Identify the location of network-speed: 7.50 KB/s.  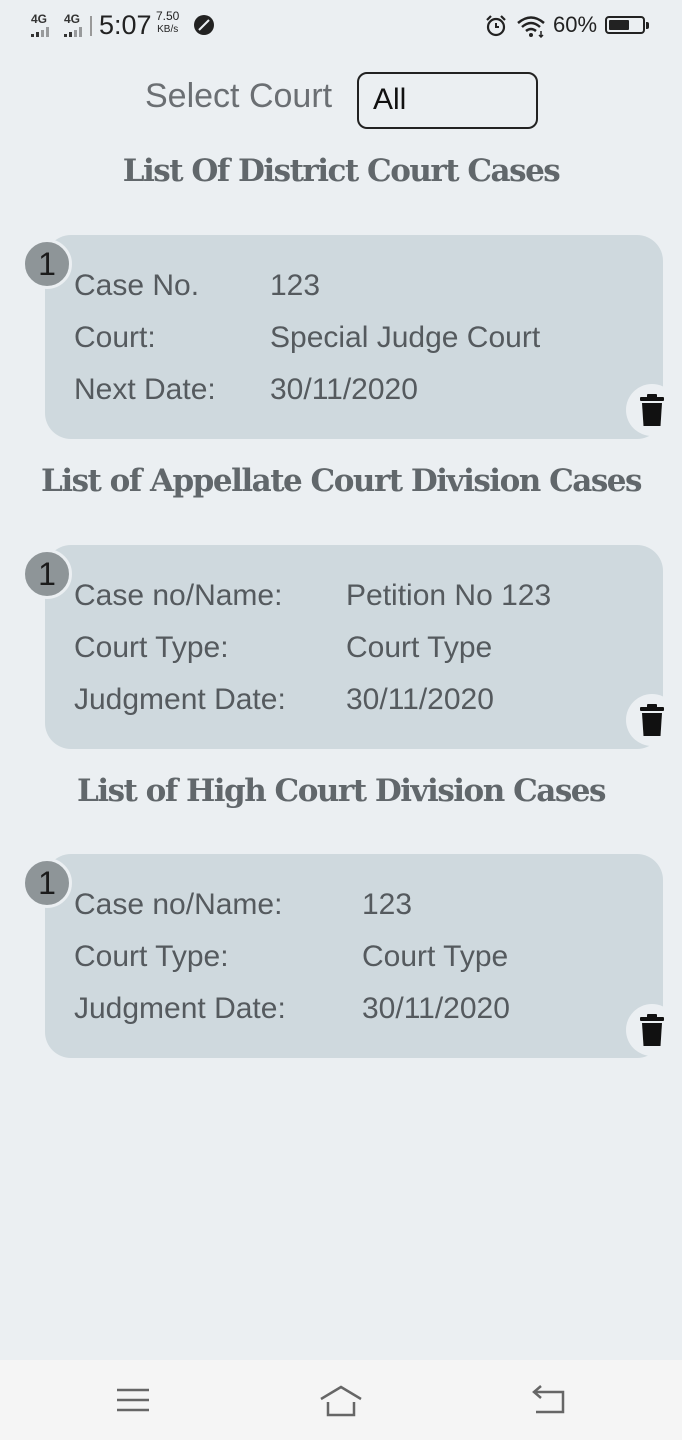
(167, 23).